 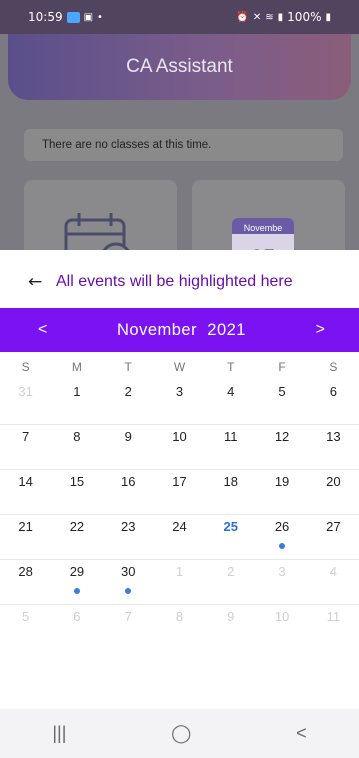 What do you see at coordinates (263, 228) in the screenshot?
I see `calendar-icon-month: Novembe` at bounding box center [263, 228].